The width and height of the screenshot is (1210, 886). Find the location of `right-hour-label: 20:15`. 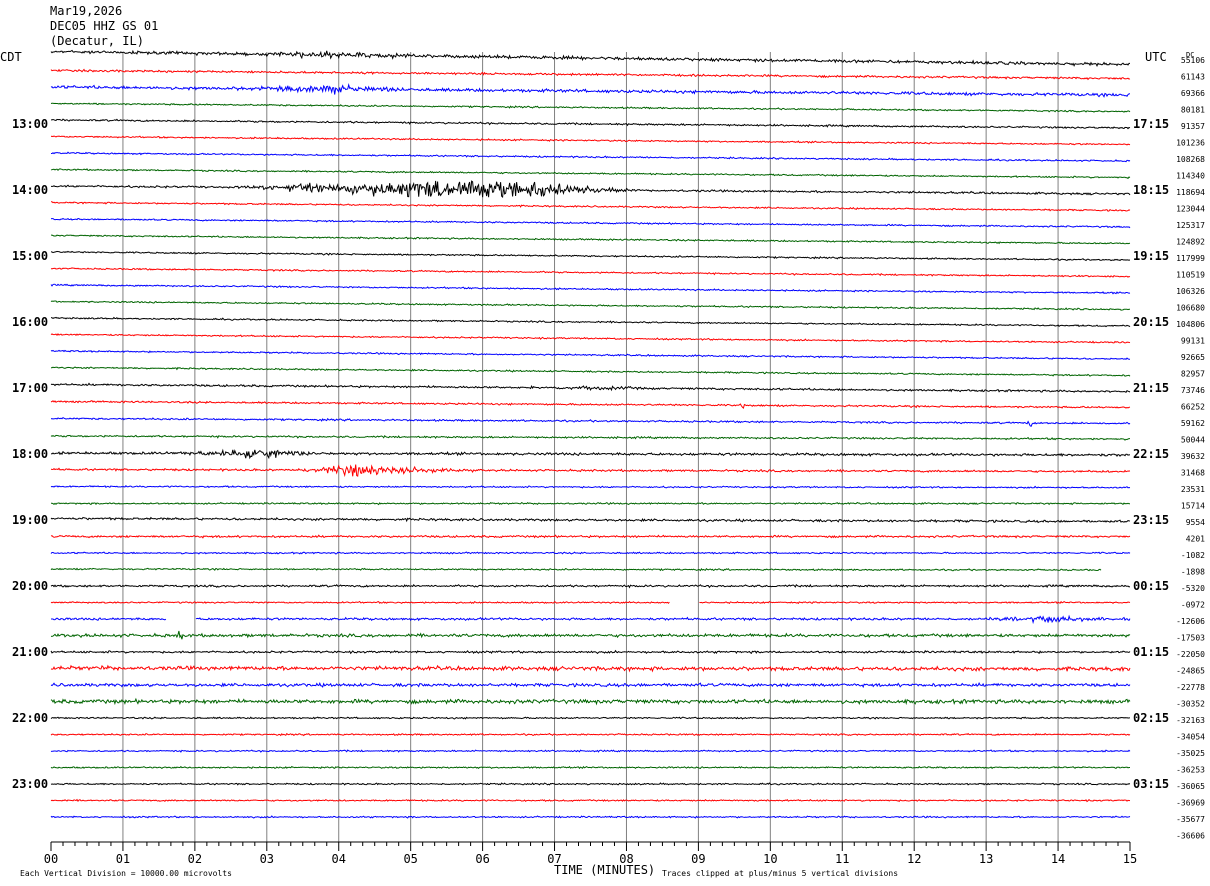

right-hour-label: 20:15 is located at coordinates (1151, 322).